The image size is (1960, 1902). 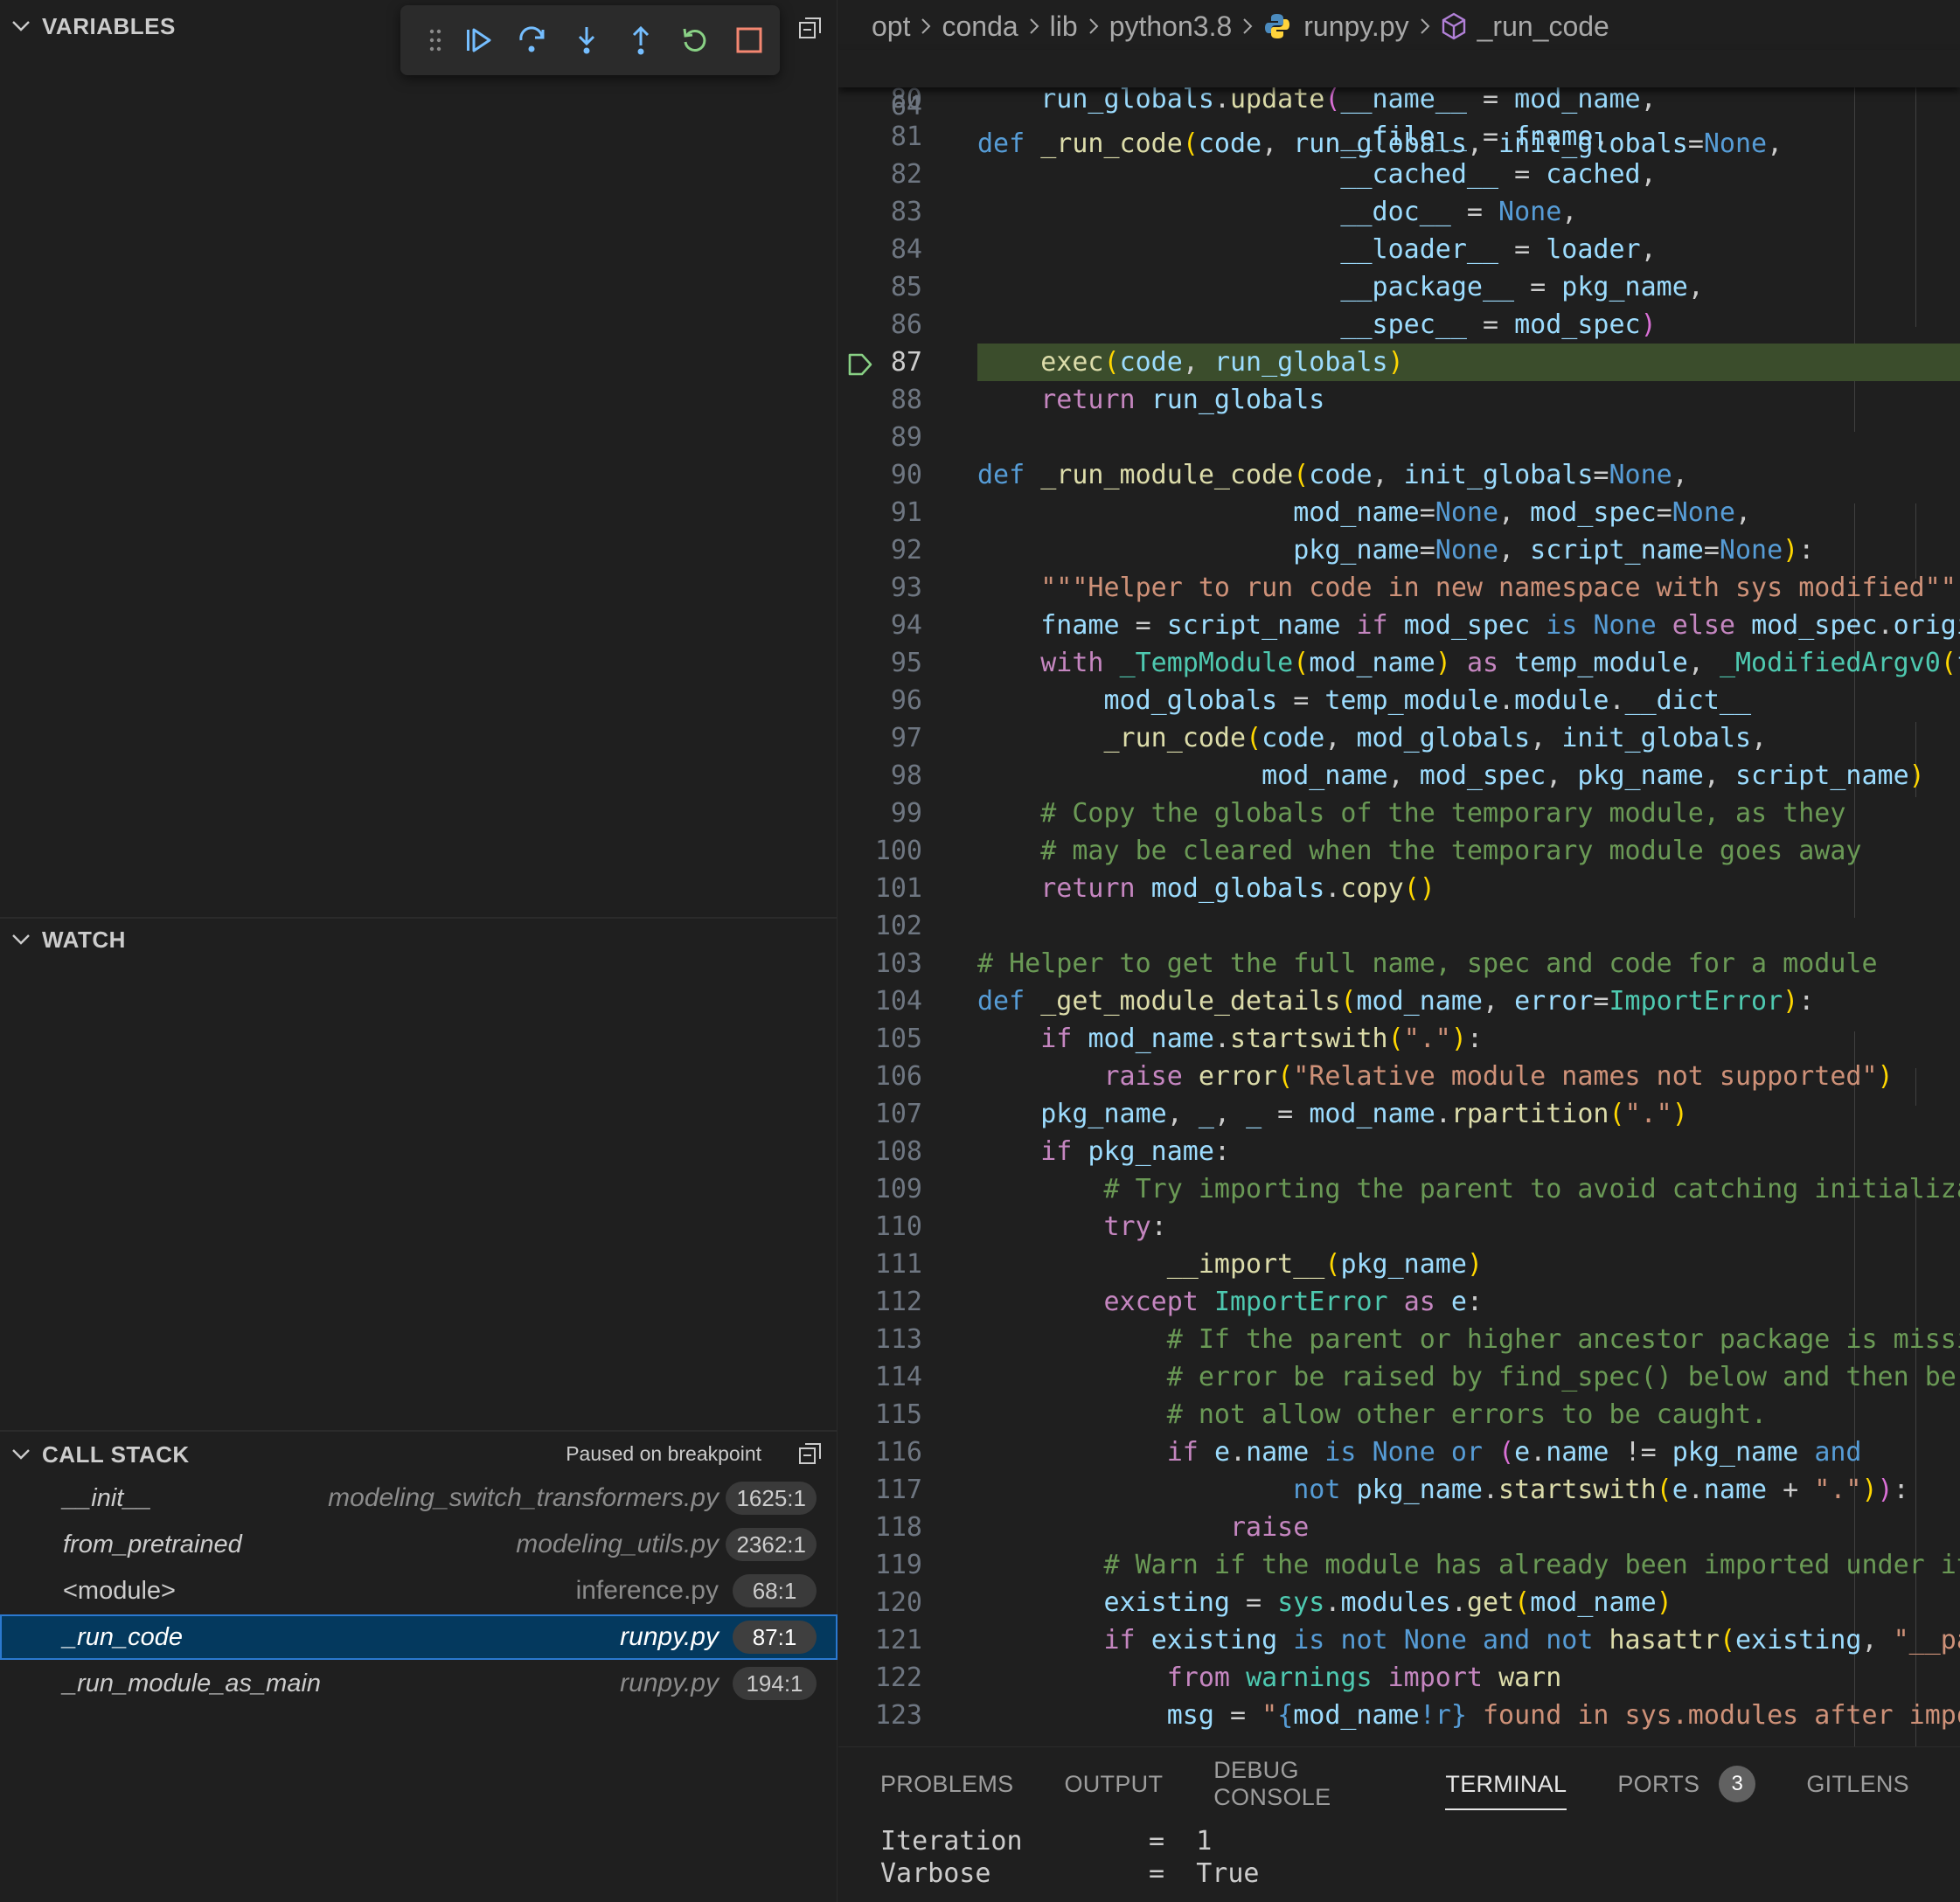 I want to click on line-number: 102, so click(x=898, y=926).